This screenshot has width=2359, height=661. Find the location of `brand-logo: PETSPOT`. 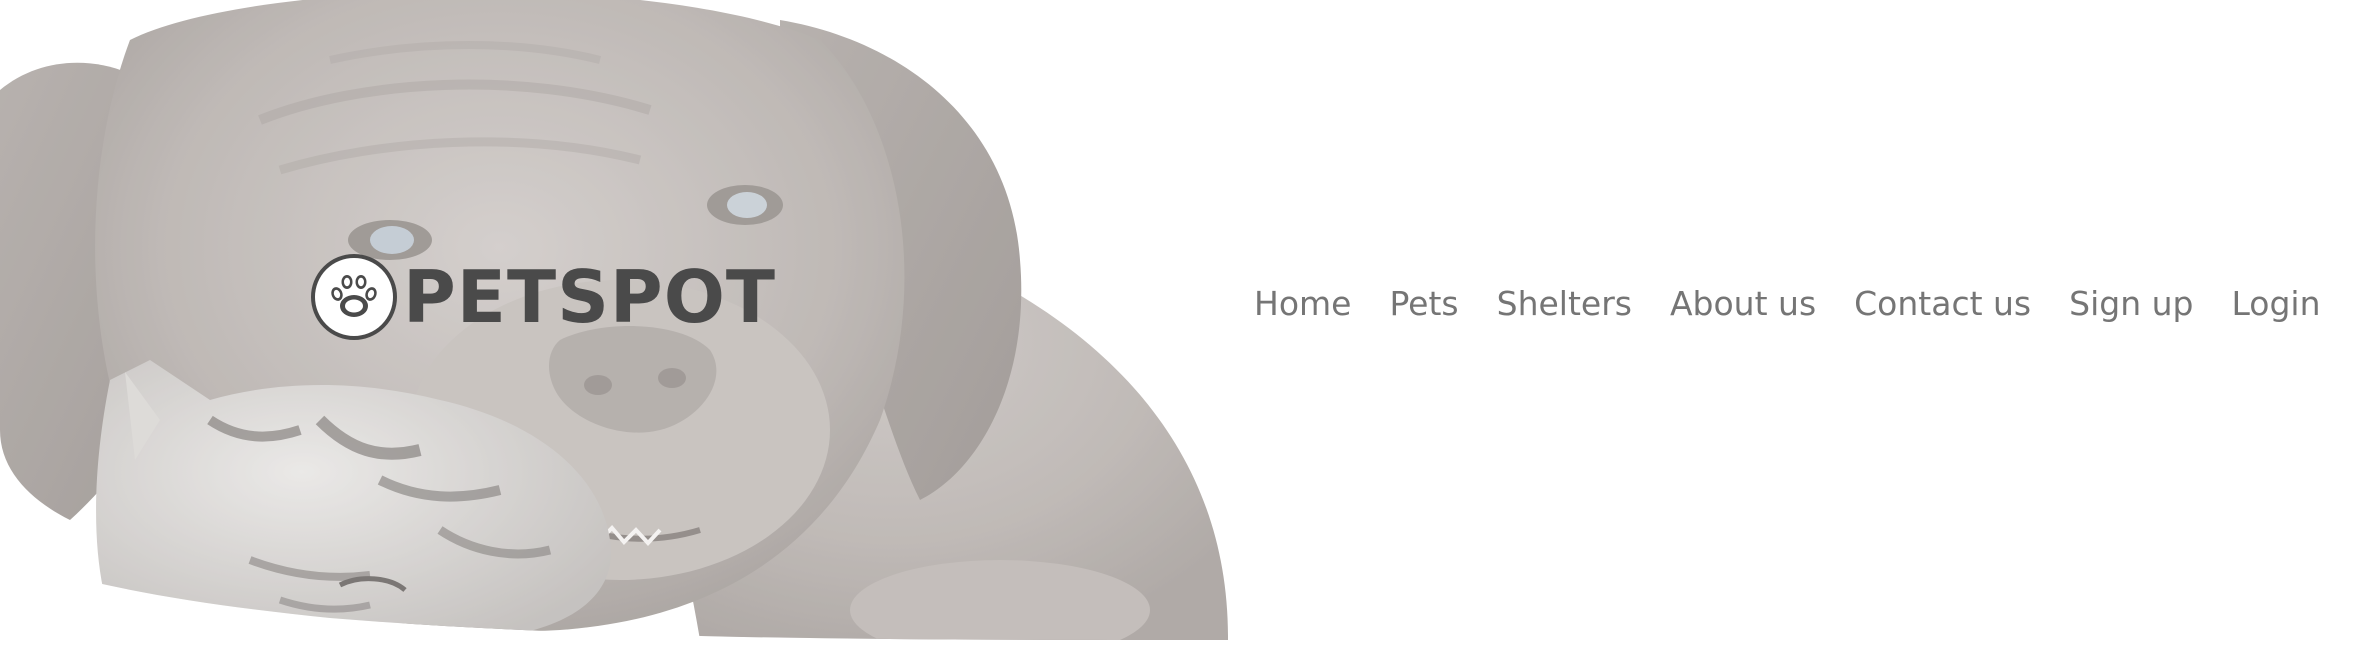

brand-logo: PETSPOT is located at coordinates (543, 297).